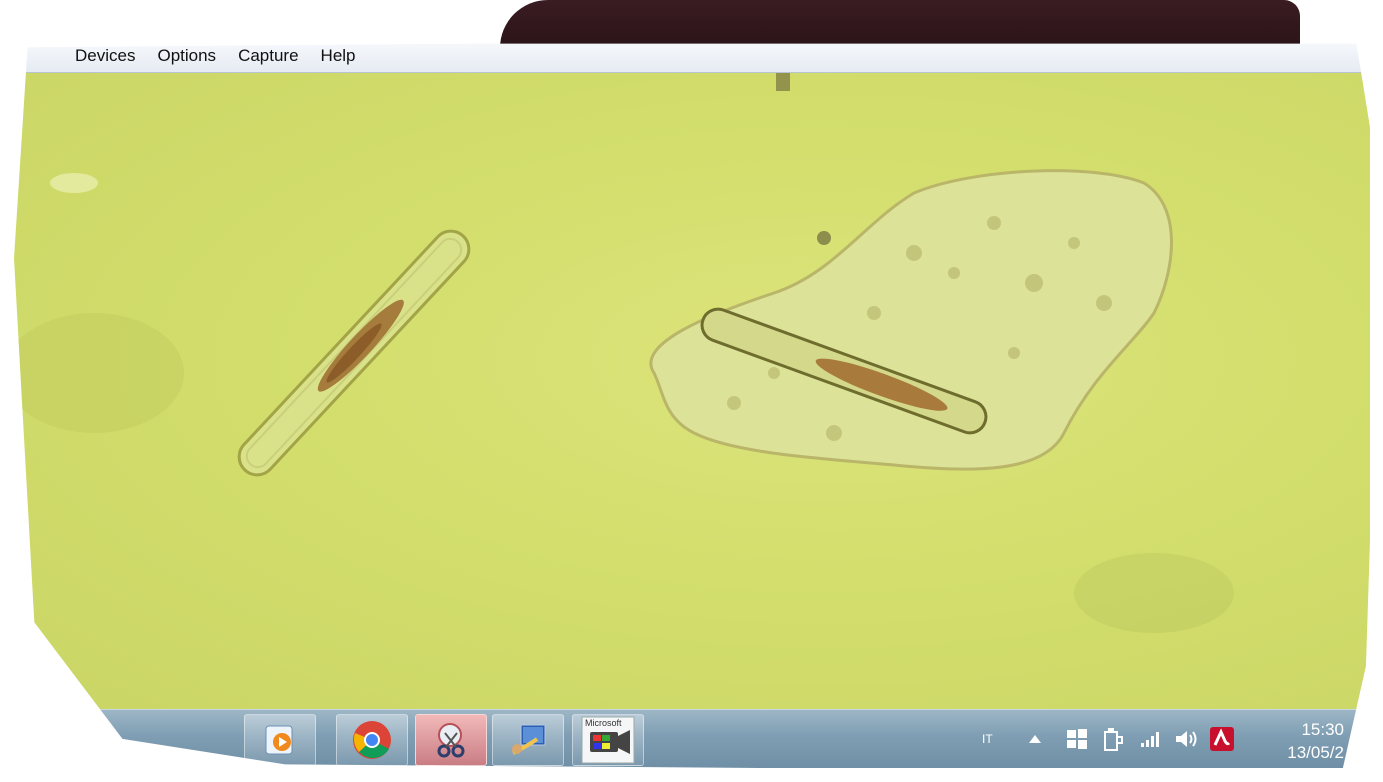 The image size is (1383, 782). I want to click on chevron-up-icon, so click(1035, 739).